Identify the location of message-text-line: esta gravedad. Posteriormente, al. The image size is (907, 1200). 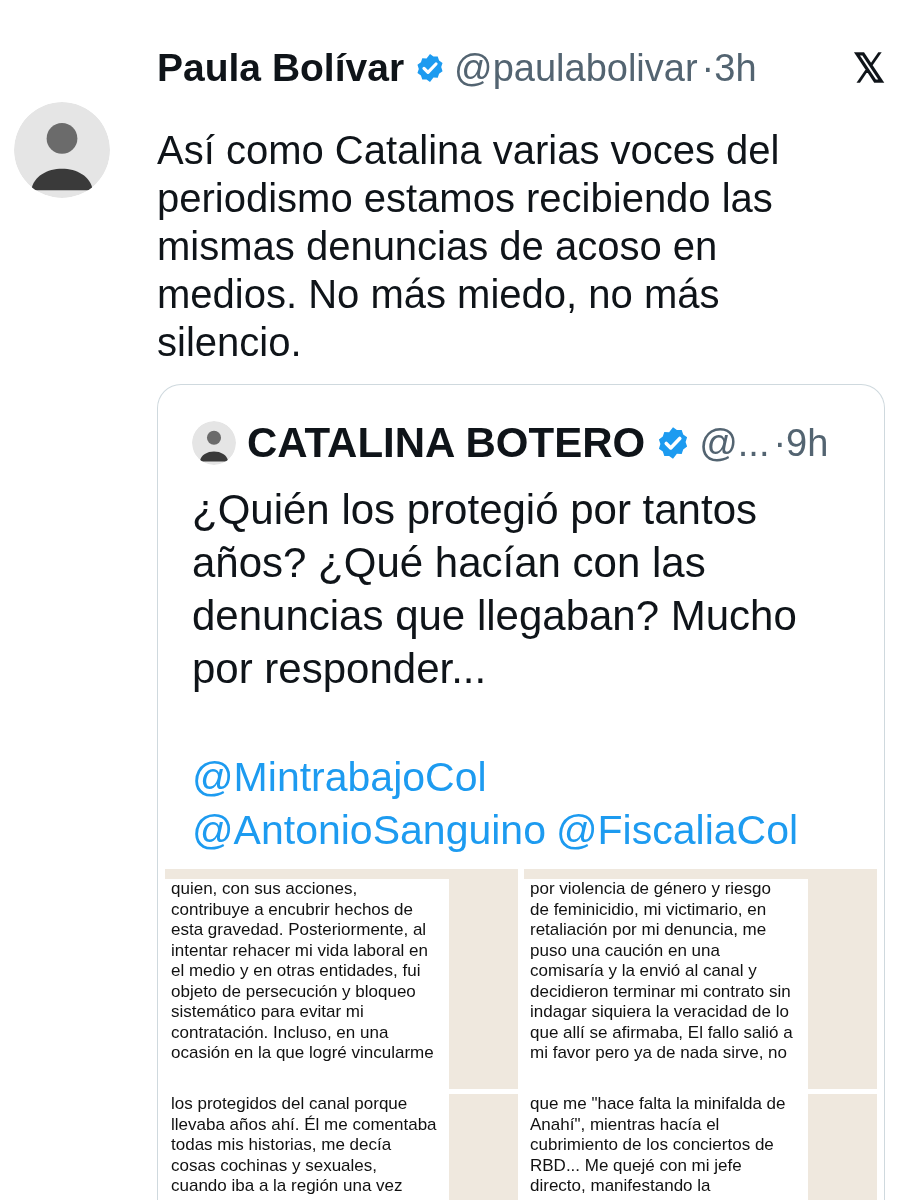
(299, 930).